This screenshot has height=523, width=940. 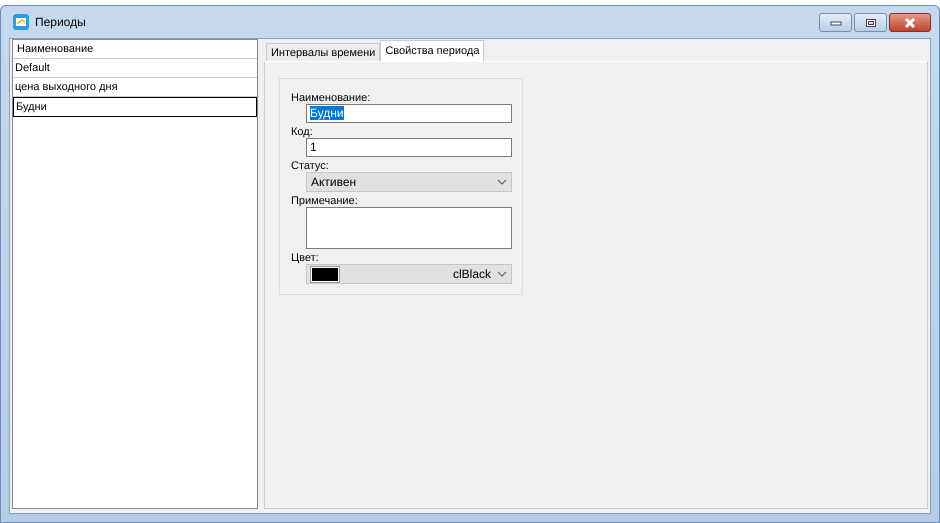 I want to click on field-label: Статус:, so click(x=310, y=166).